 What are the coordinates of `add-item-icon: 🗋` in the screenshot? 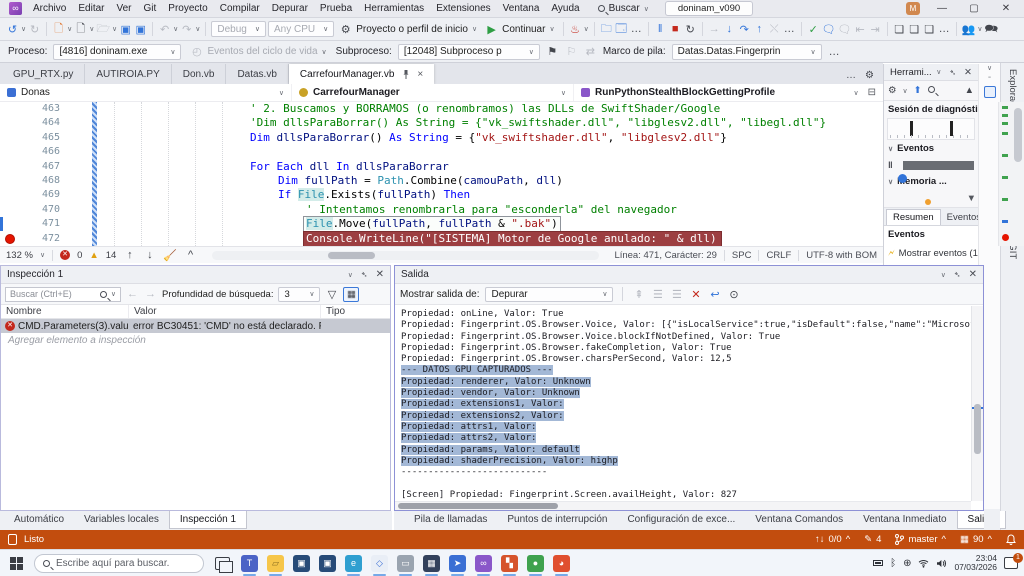 It's located at (80, 29).